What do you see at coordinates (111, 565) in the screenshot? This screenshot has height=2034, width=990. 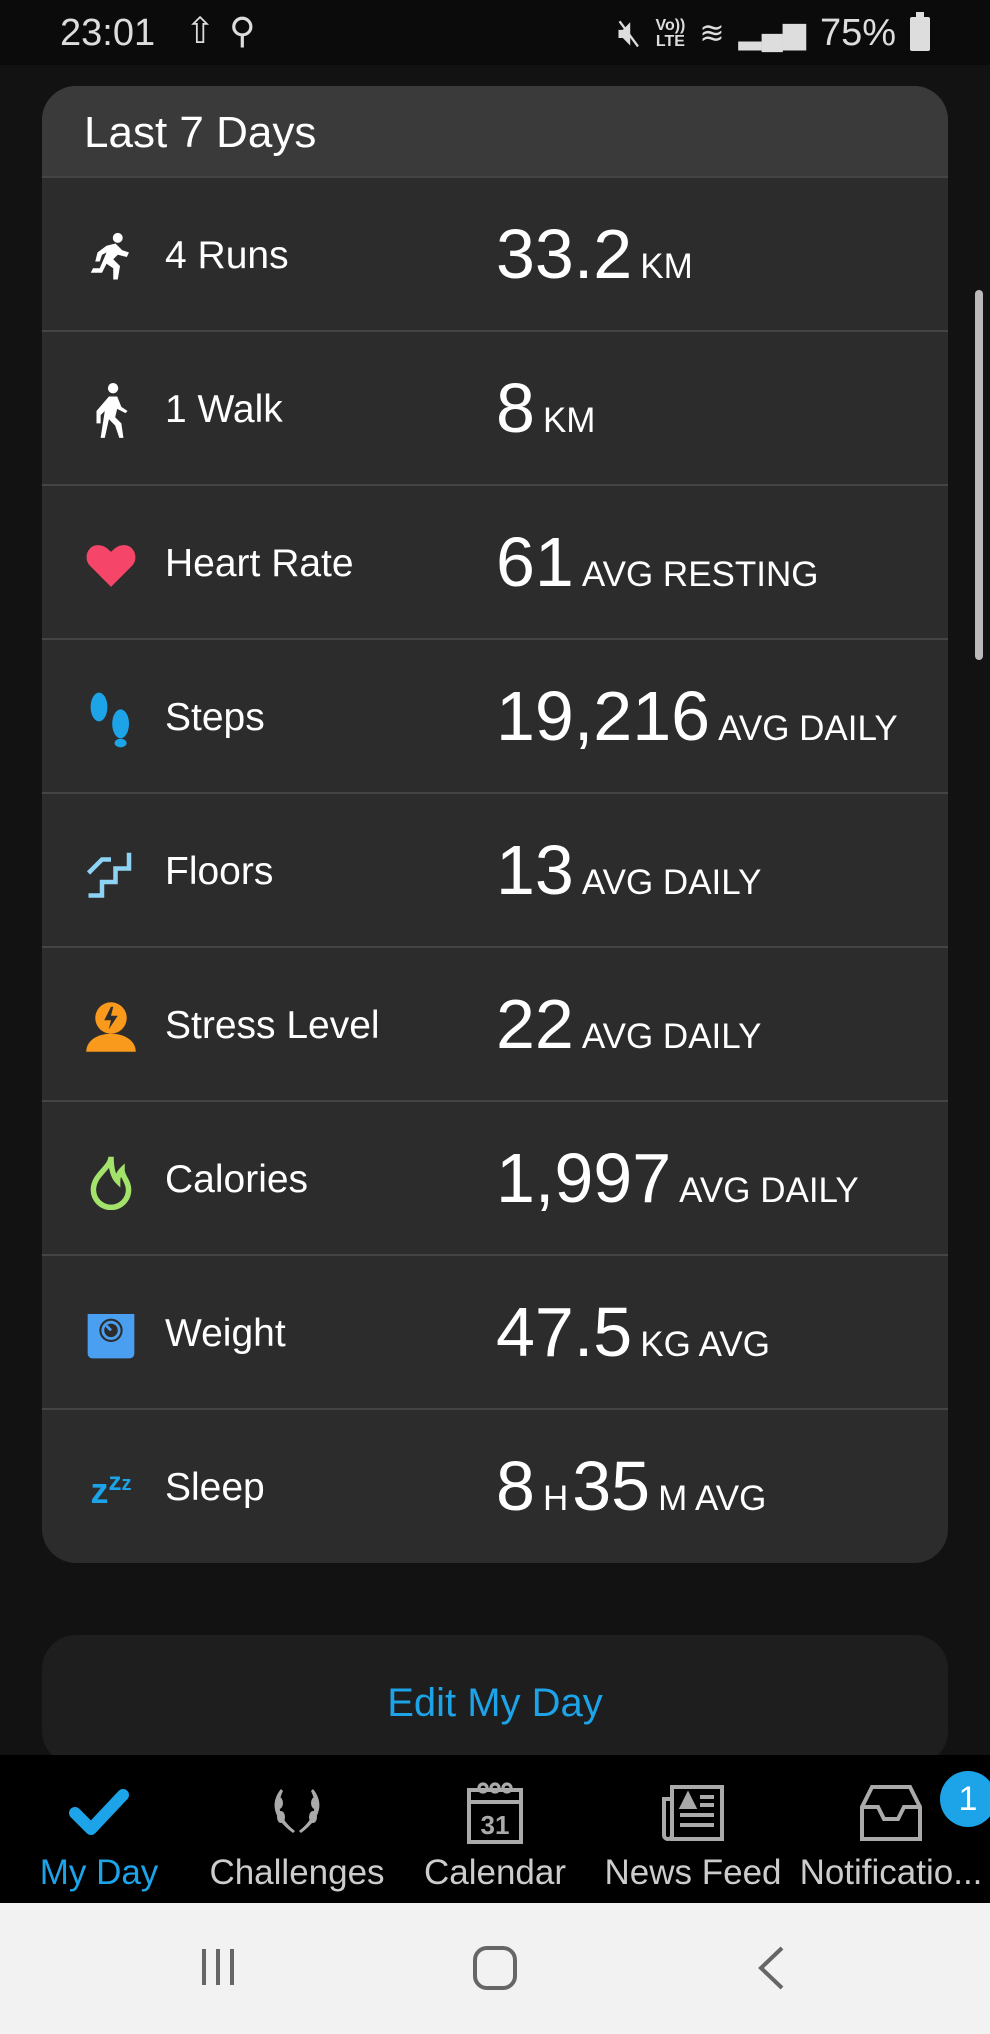 I see `heart-icon` at bounding box center [111, 565].